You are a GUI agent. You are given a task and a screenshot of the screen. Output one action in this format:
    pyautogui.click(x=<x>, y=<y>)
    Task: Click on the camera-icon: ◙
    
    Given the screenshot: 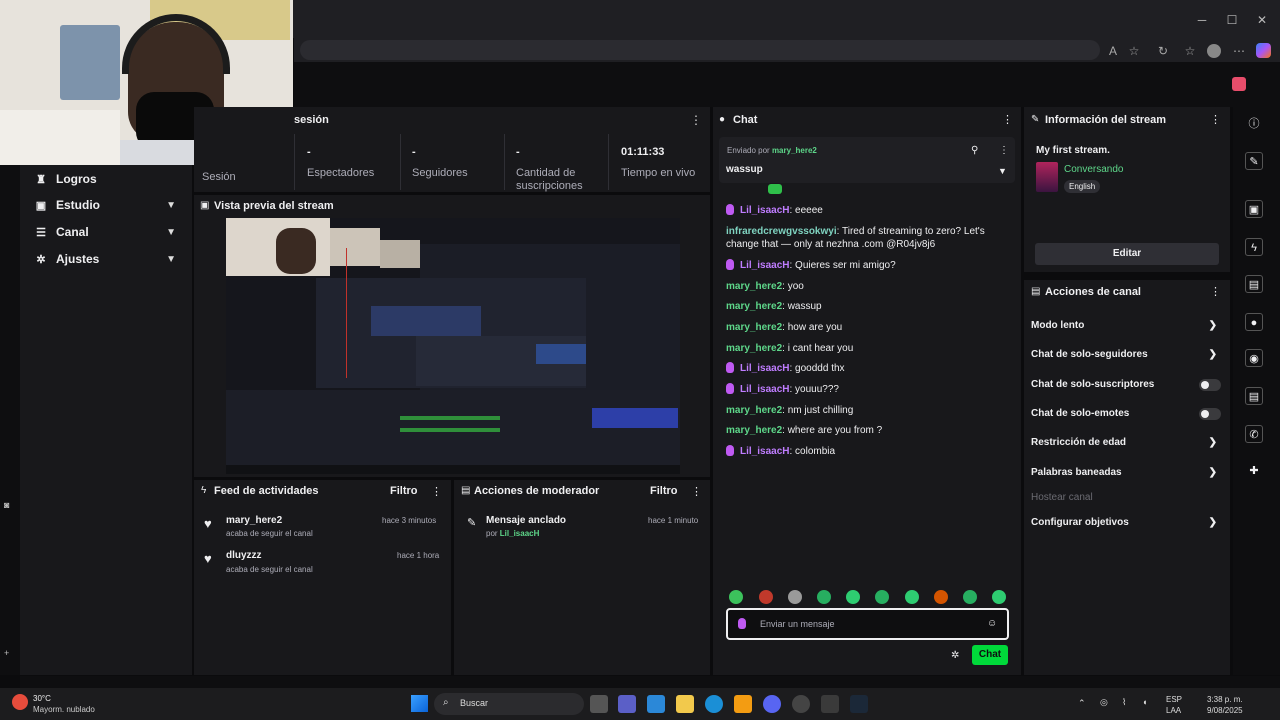 What is the action you would take?
    pyautogui.click(x=11, y=505)
    